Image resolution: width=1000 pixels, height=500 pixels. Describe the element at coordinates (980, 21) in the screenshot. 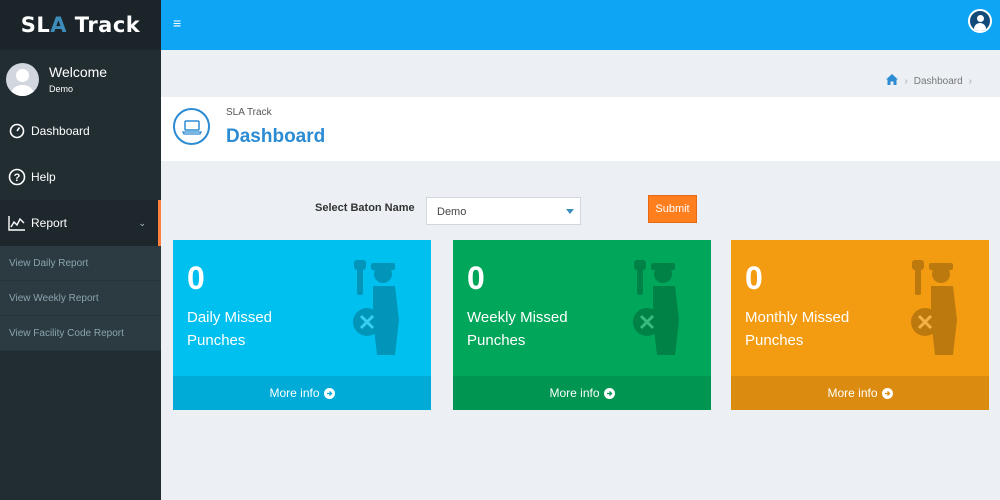

I see `user-account-icon` at that location.